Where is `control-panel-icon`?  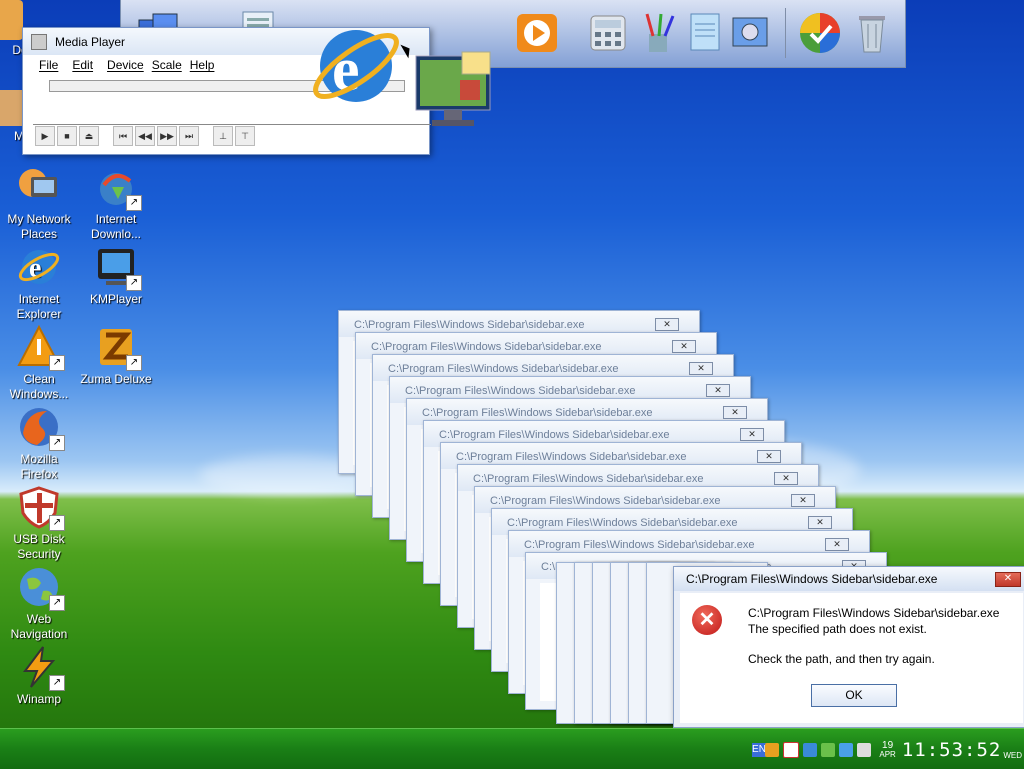
control-panel-icon is located at coordinates (750, 33).